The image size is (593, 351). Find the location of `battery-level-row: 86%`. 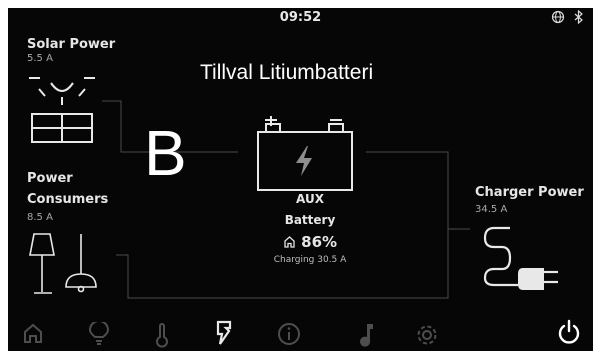

battery-level-row: 86% is located at coordinates (310, 242).